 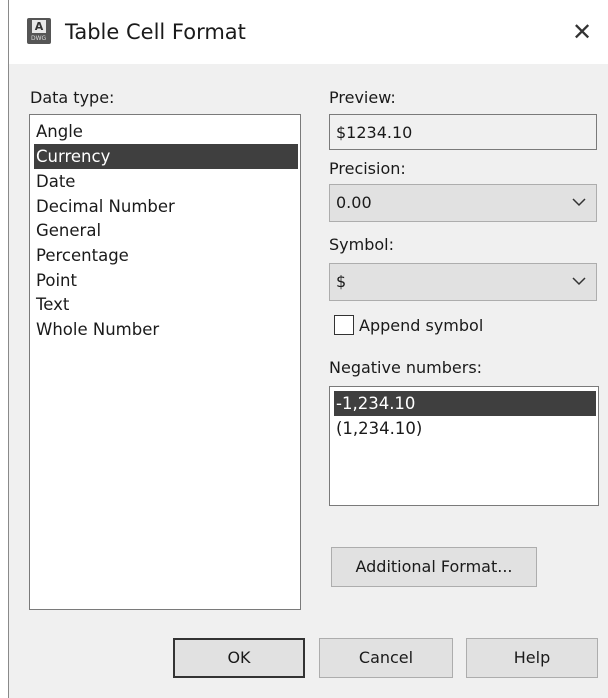 What do you see at coordinates (239, 658) in the screenshot?
I see `ok-button: OK` at bounding box center [239, 658].